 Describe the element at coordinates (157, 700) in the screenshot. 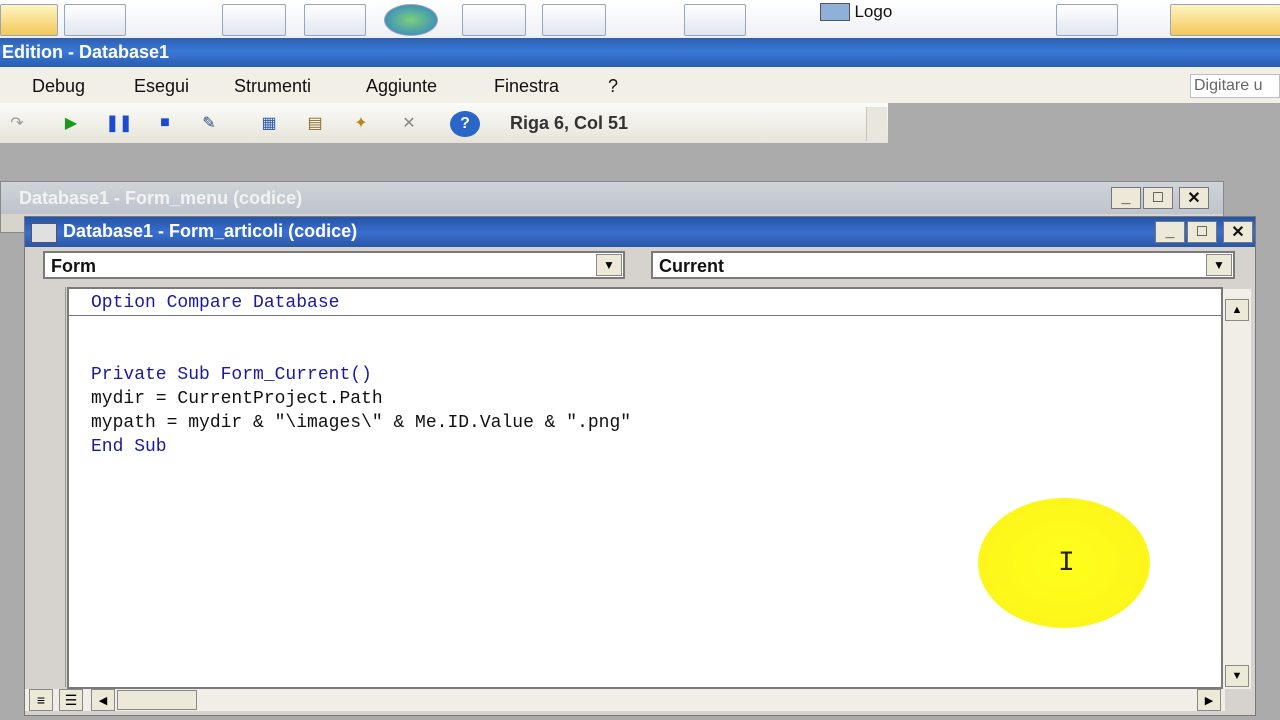

I see `horizontal-scroll-thumb` at that location.